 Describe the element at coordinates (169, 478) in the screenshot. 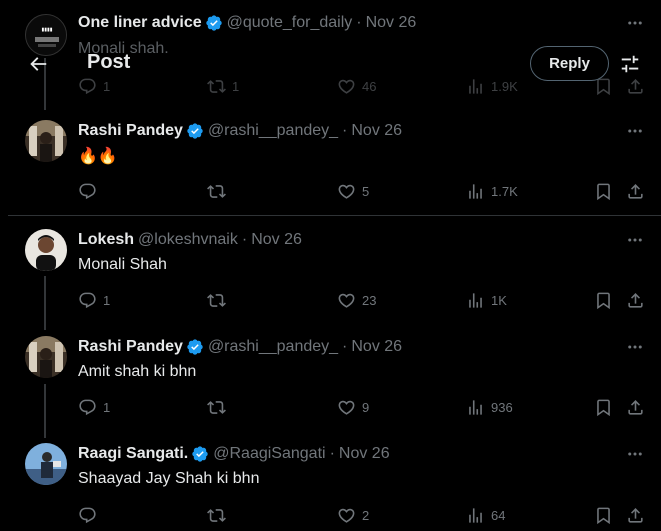

I see `tweet-text: Shaayad Jay Shah ki bhn` at that location.